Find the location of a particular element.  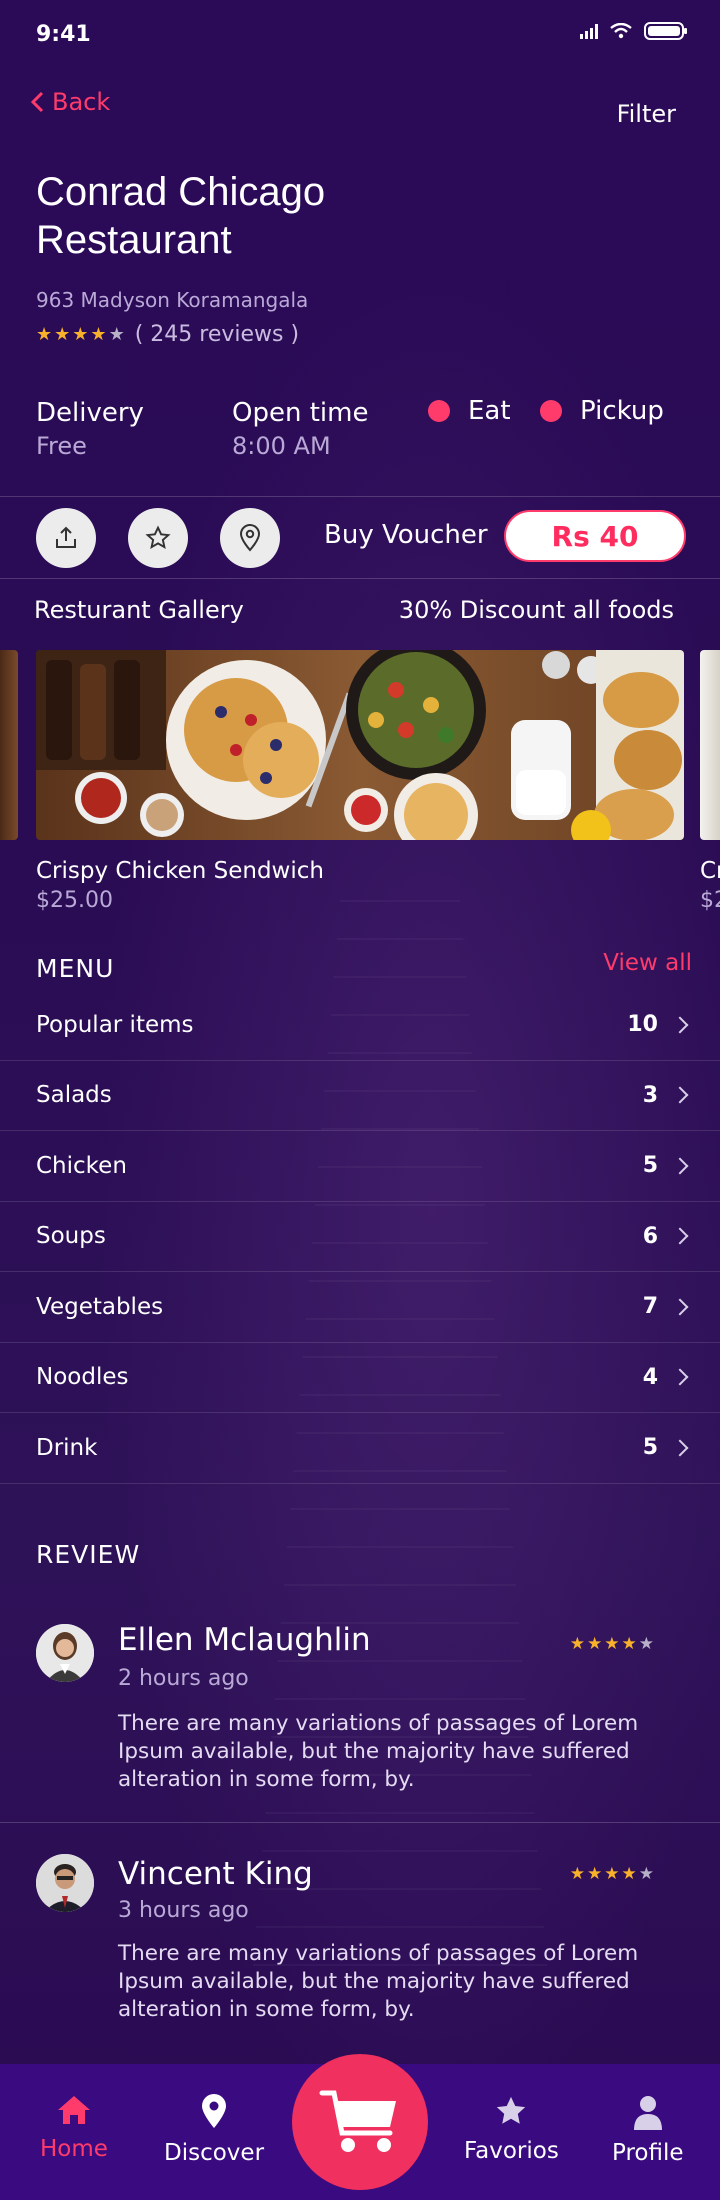

rating-row: ★ ★ ★ ★ ★ ( 245 reviews ) is located at coordinates (167, 334).